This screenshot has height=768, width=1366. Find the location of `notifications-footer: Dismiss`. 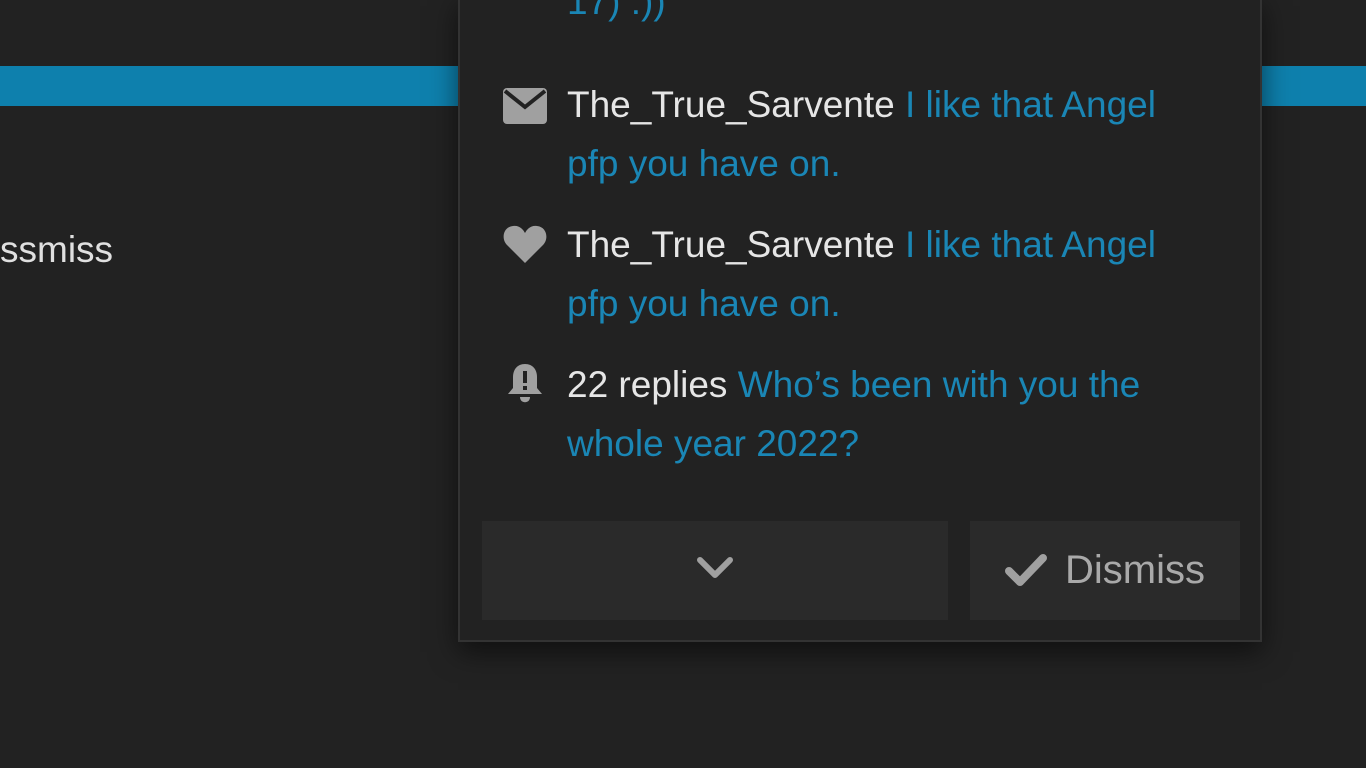

notifications-footer: Dismiss is located at coordinates (861, 570).